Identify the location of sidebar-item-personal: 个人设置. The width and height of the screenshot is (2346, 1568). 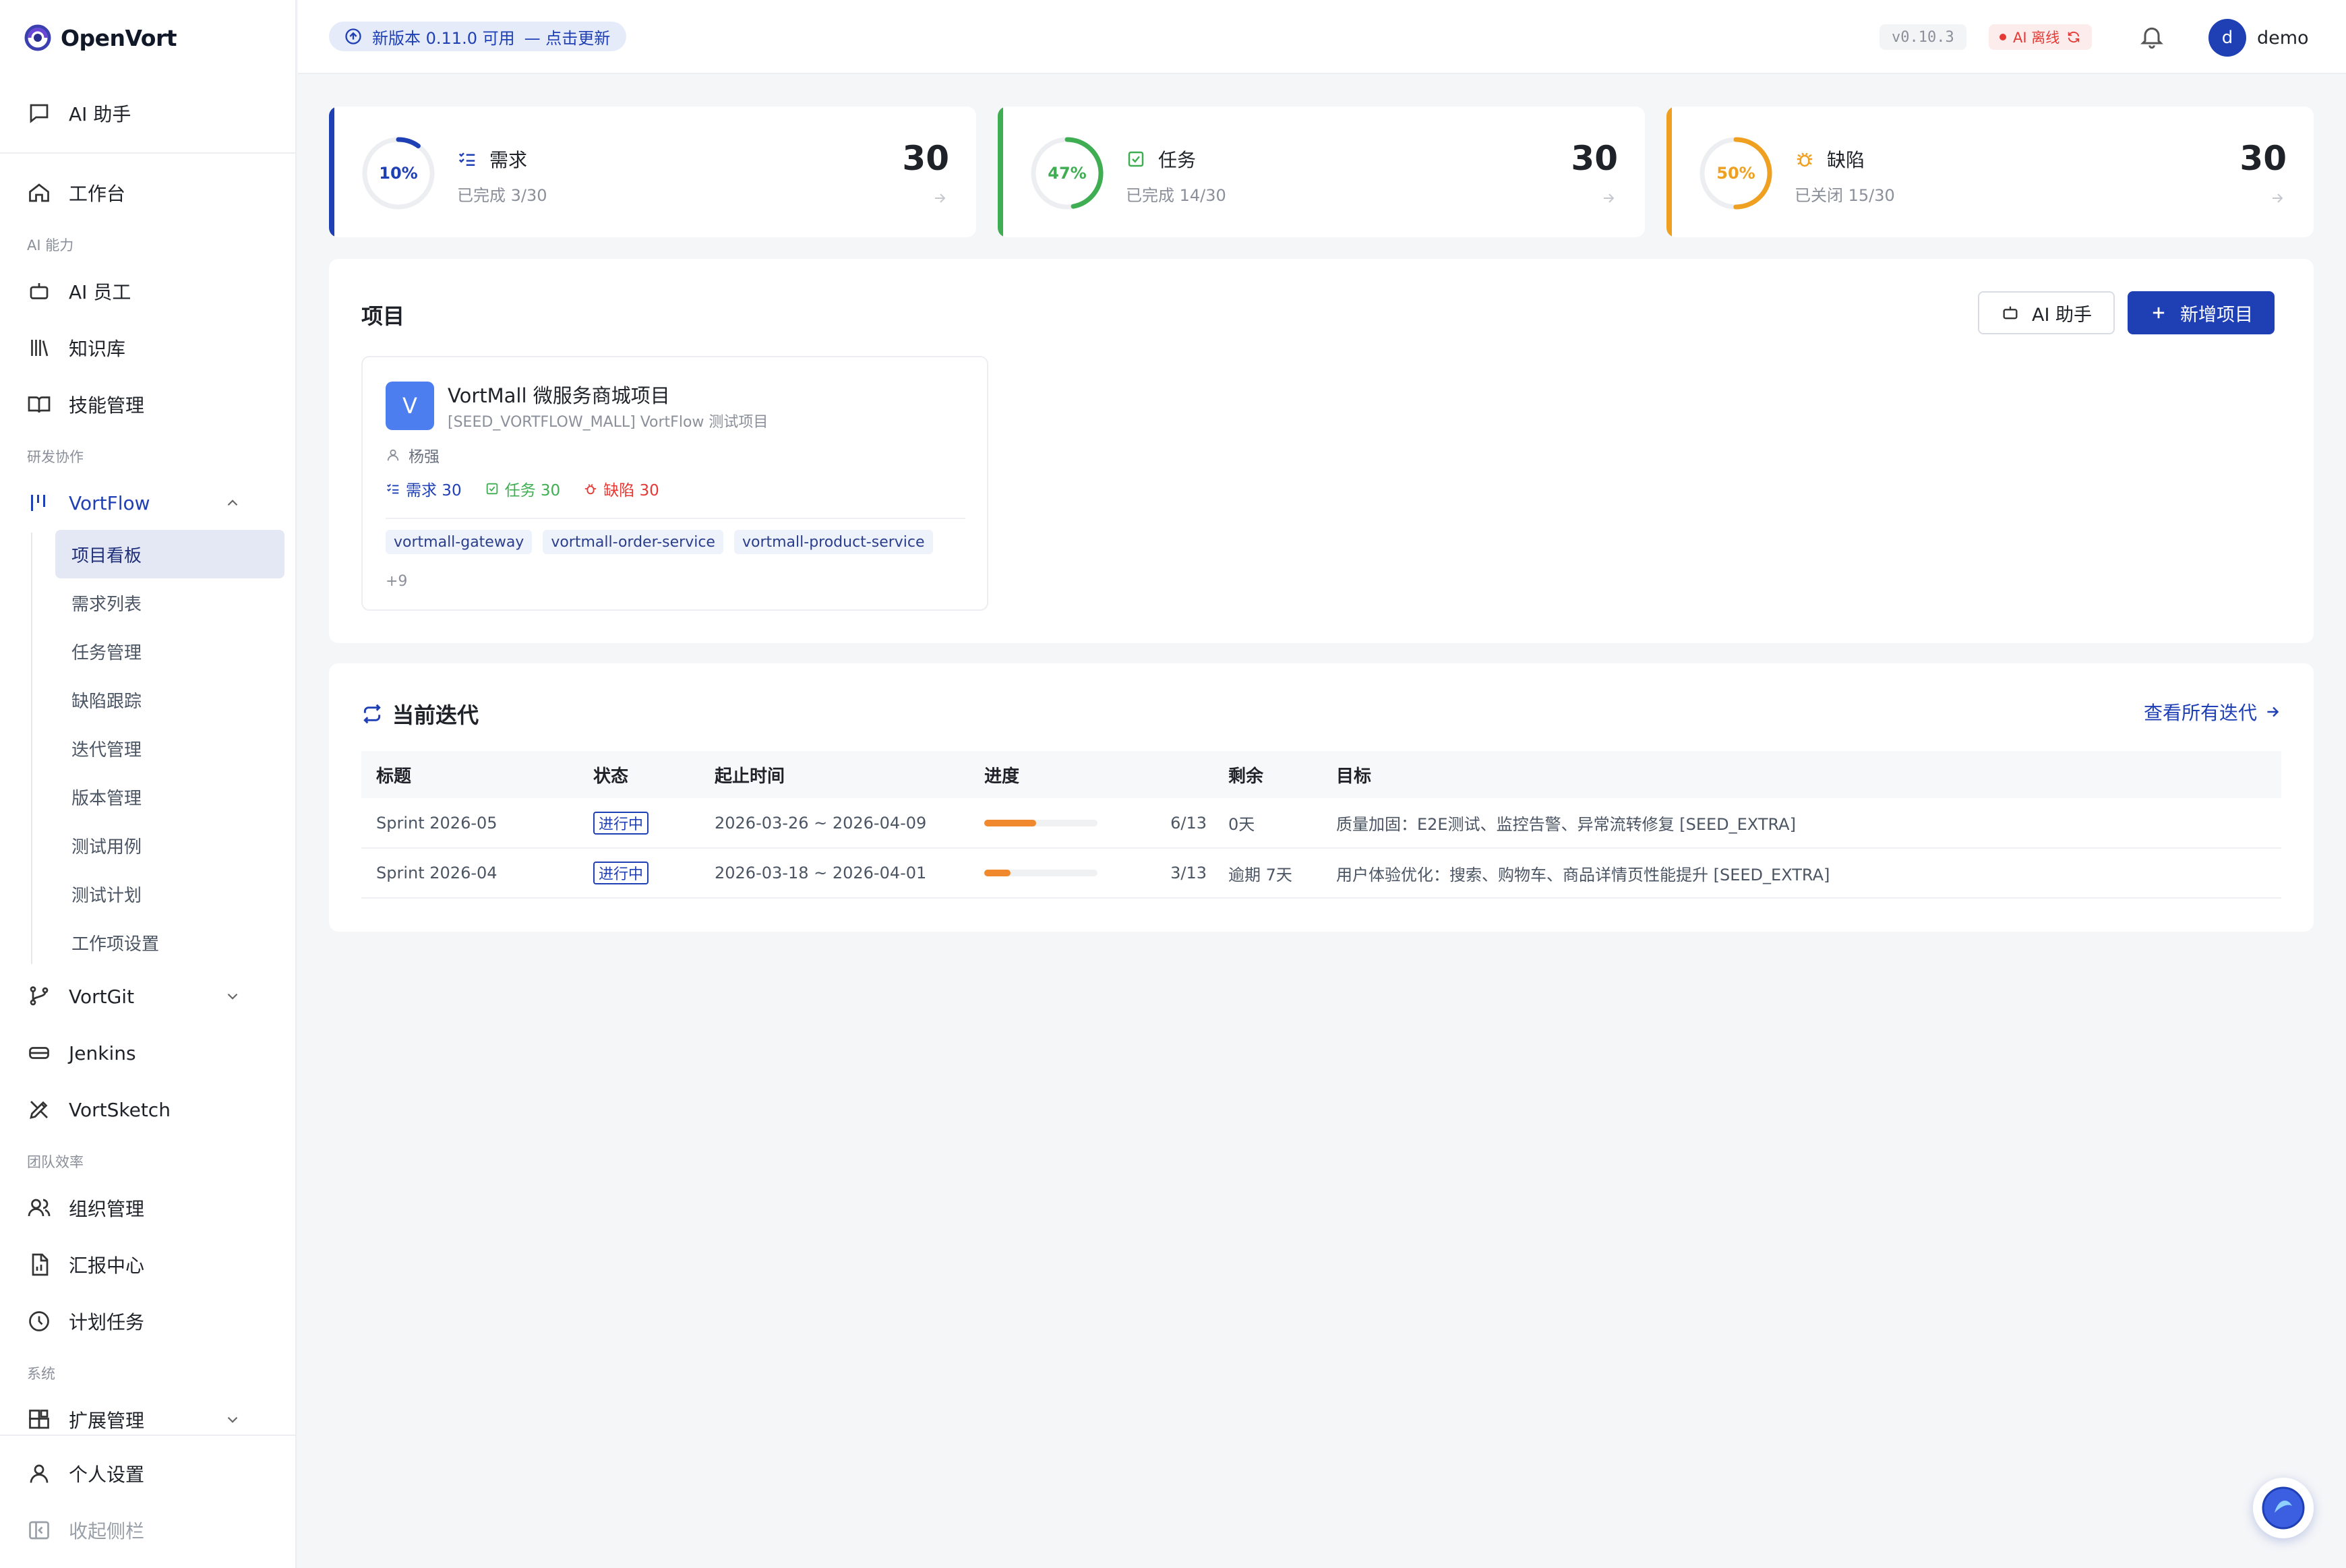
(148, 1473).